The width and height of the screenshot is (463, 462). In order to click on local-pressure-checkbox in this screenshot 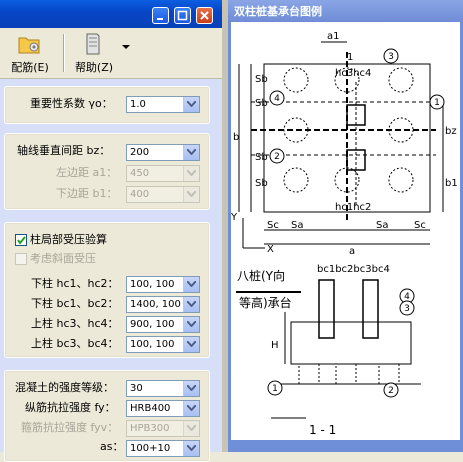, I will do `click(21, 240)`.